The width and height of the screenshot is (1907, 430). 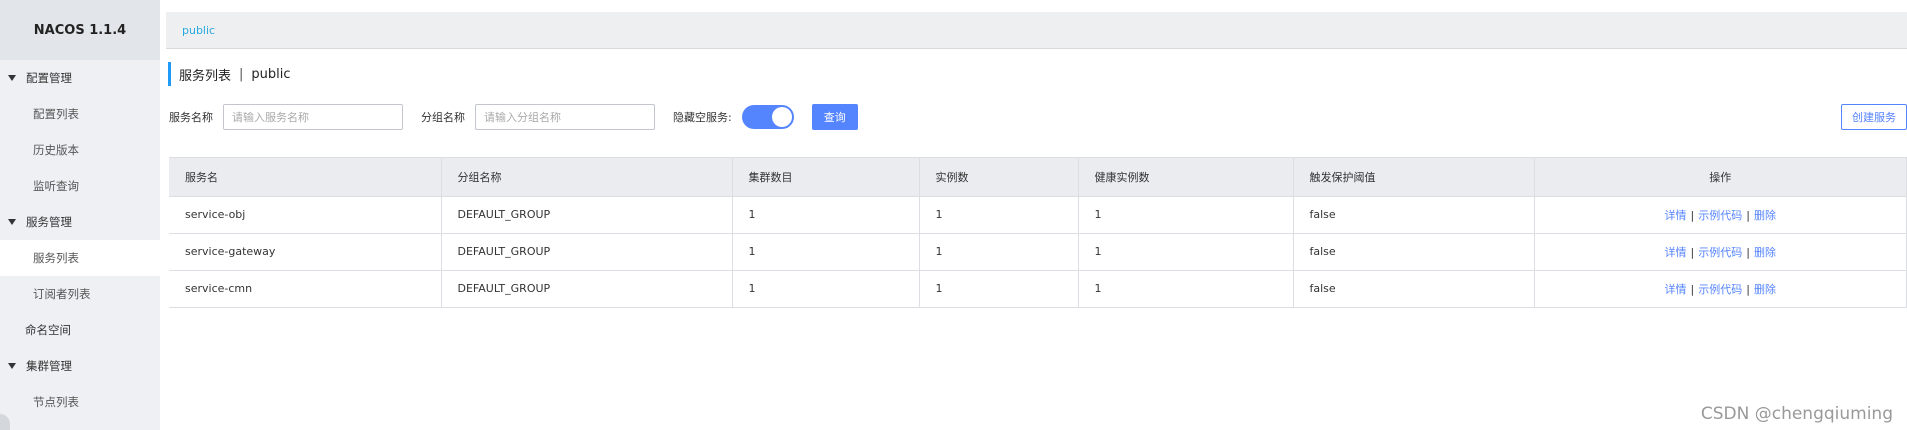 What do you see at coordinates (826, 177) in the screenshot?
I see `column-header: 集群数目` at bounding box center [826, 177].